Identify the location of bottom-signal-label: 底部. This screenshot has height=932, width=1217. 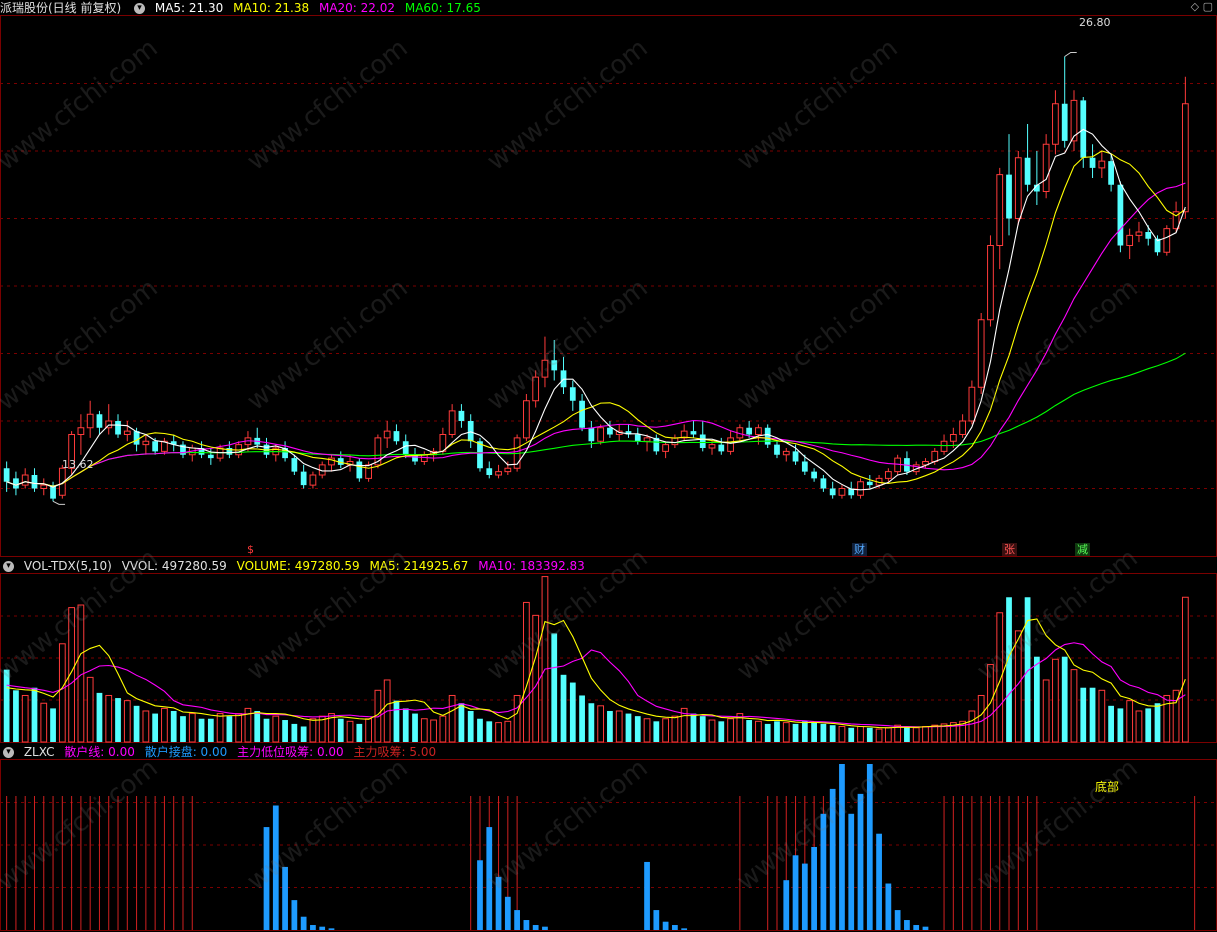
(1107, 787).